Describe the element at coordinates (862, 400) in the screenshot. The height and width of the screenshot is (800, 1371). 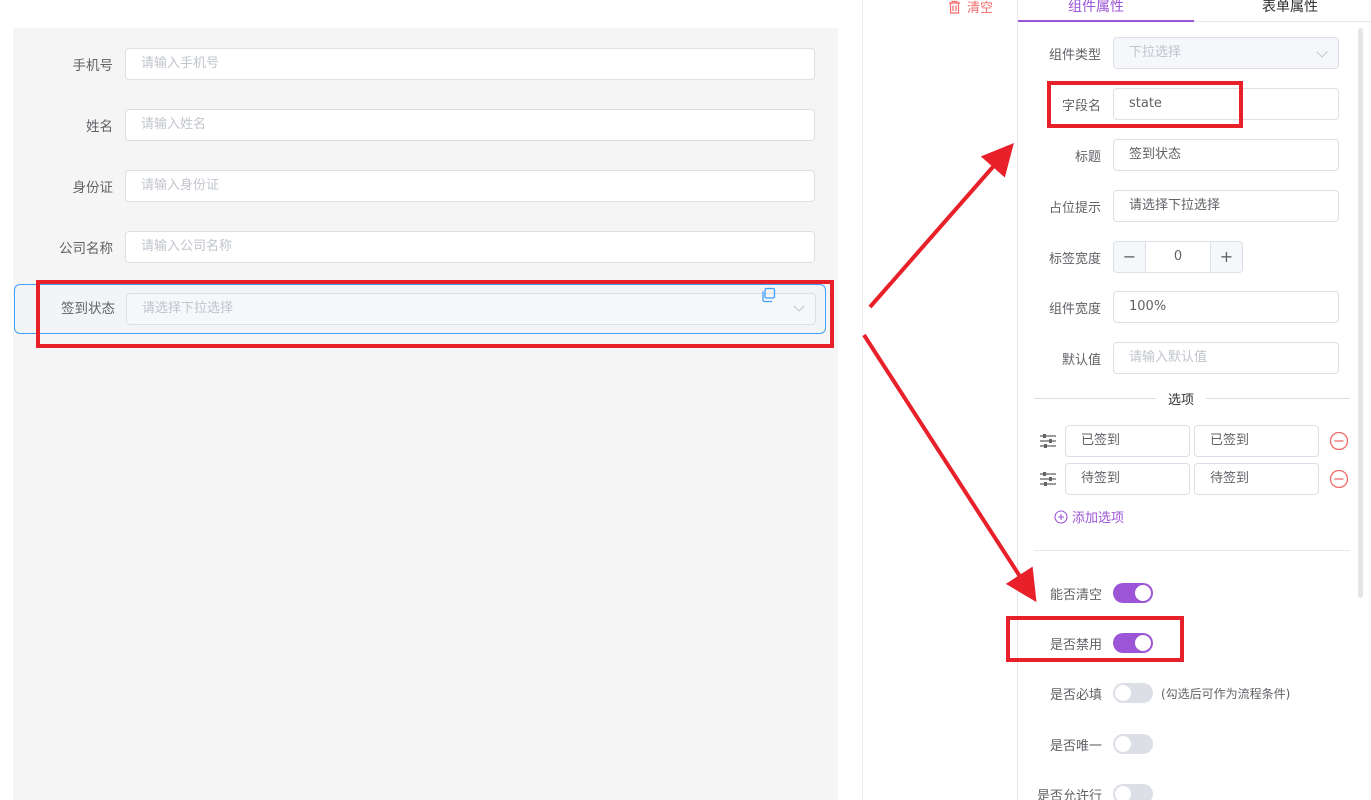
I see `panel-divider` at that location.